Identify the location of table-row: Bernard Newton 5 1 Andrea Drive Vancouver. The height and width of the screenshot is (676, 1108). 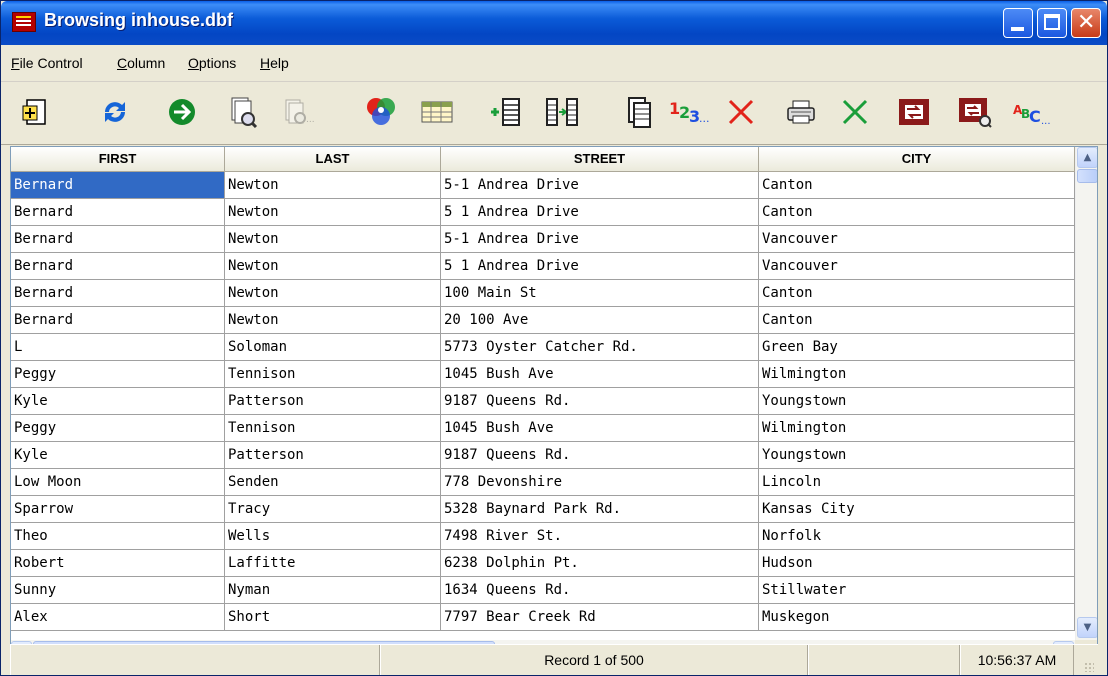
(543, 266).